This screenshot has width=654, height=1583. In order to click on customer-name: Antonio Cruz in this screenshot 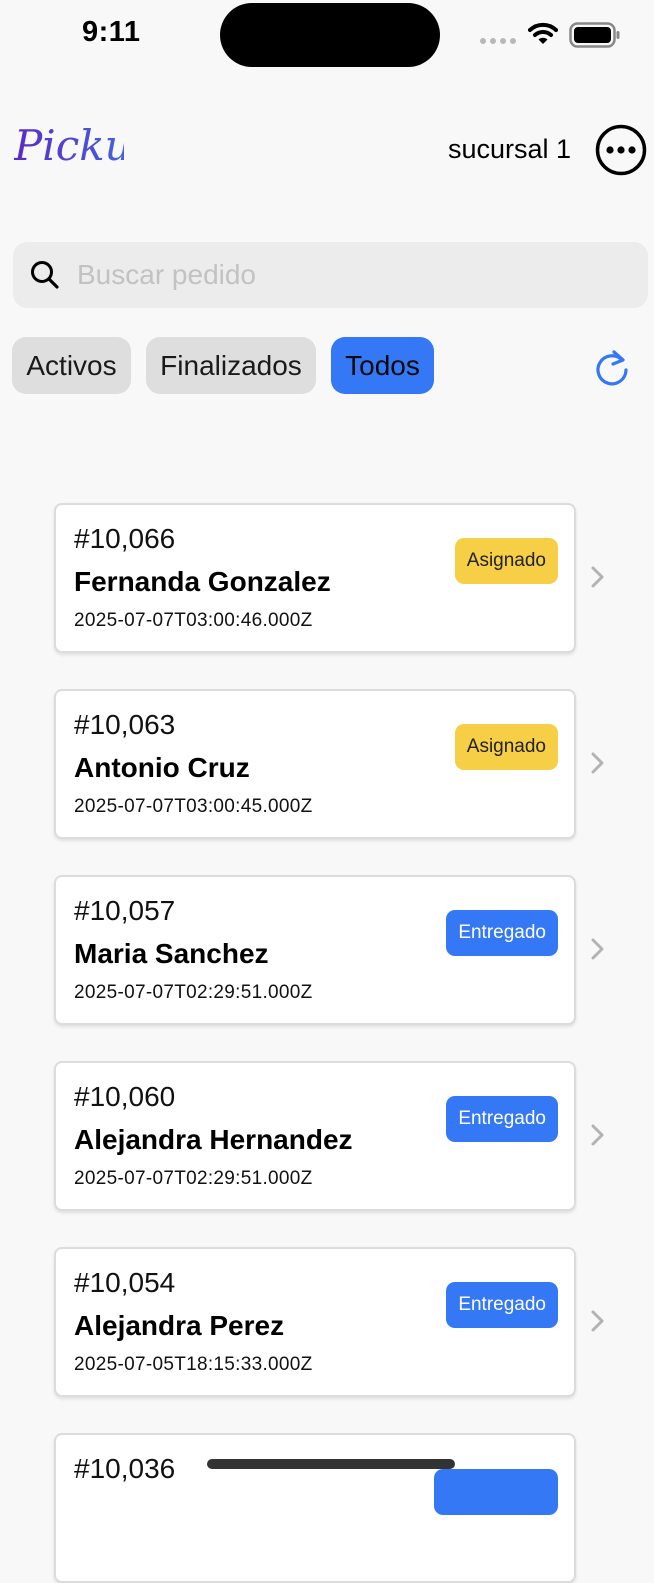, I will do `click(162, 767)`.